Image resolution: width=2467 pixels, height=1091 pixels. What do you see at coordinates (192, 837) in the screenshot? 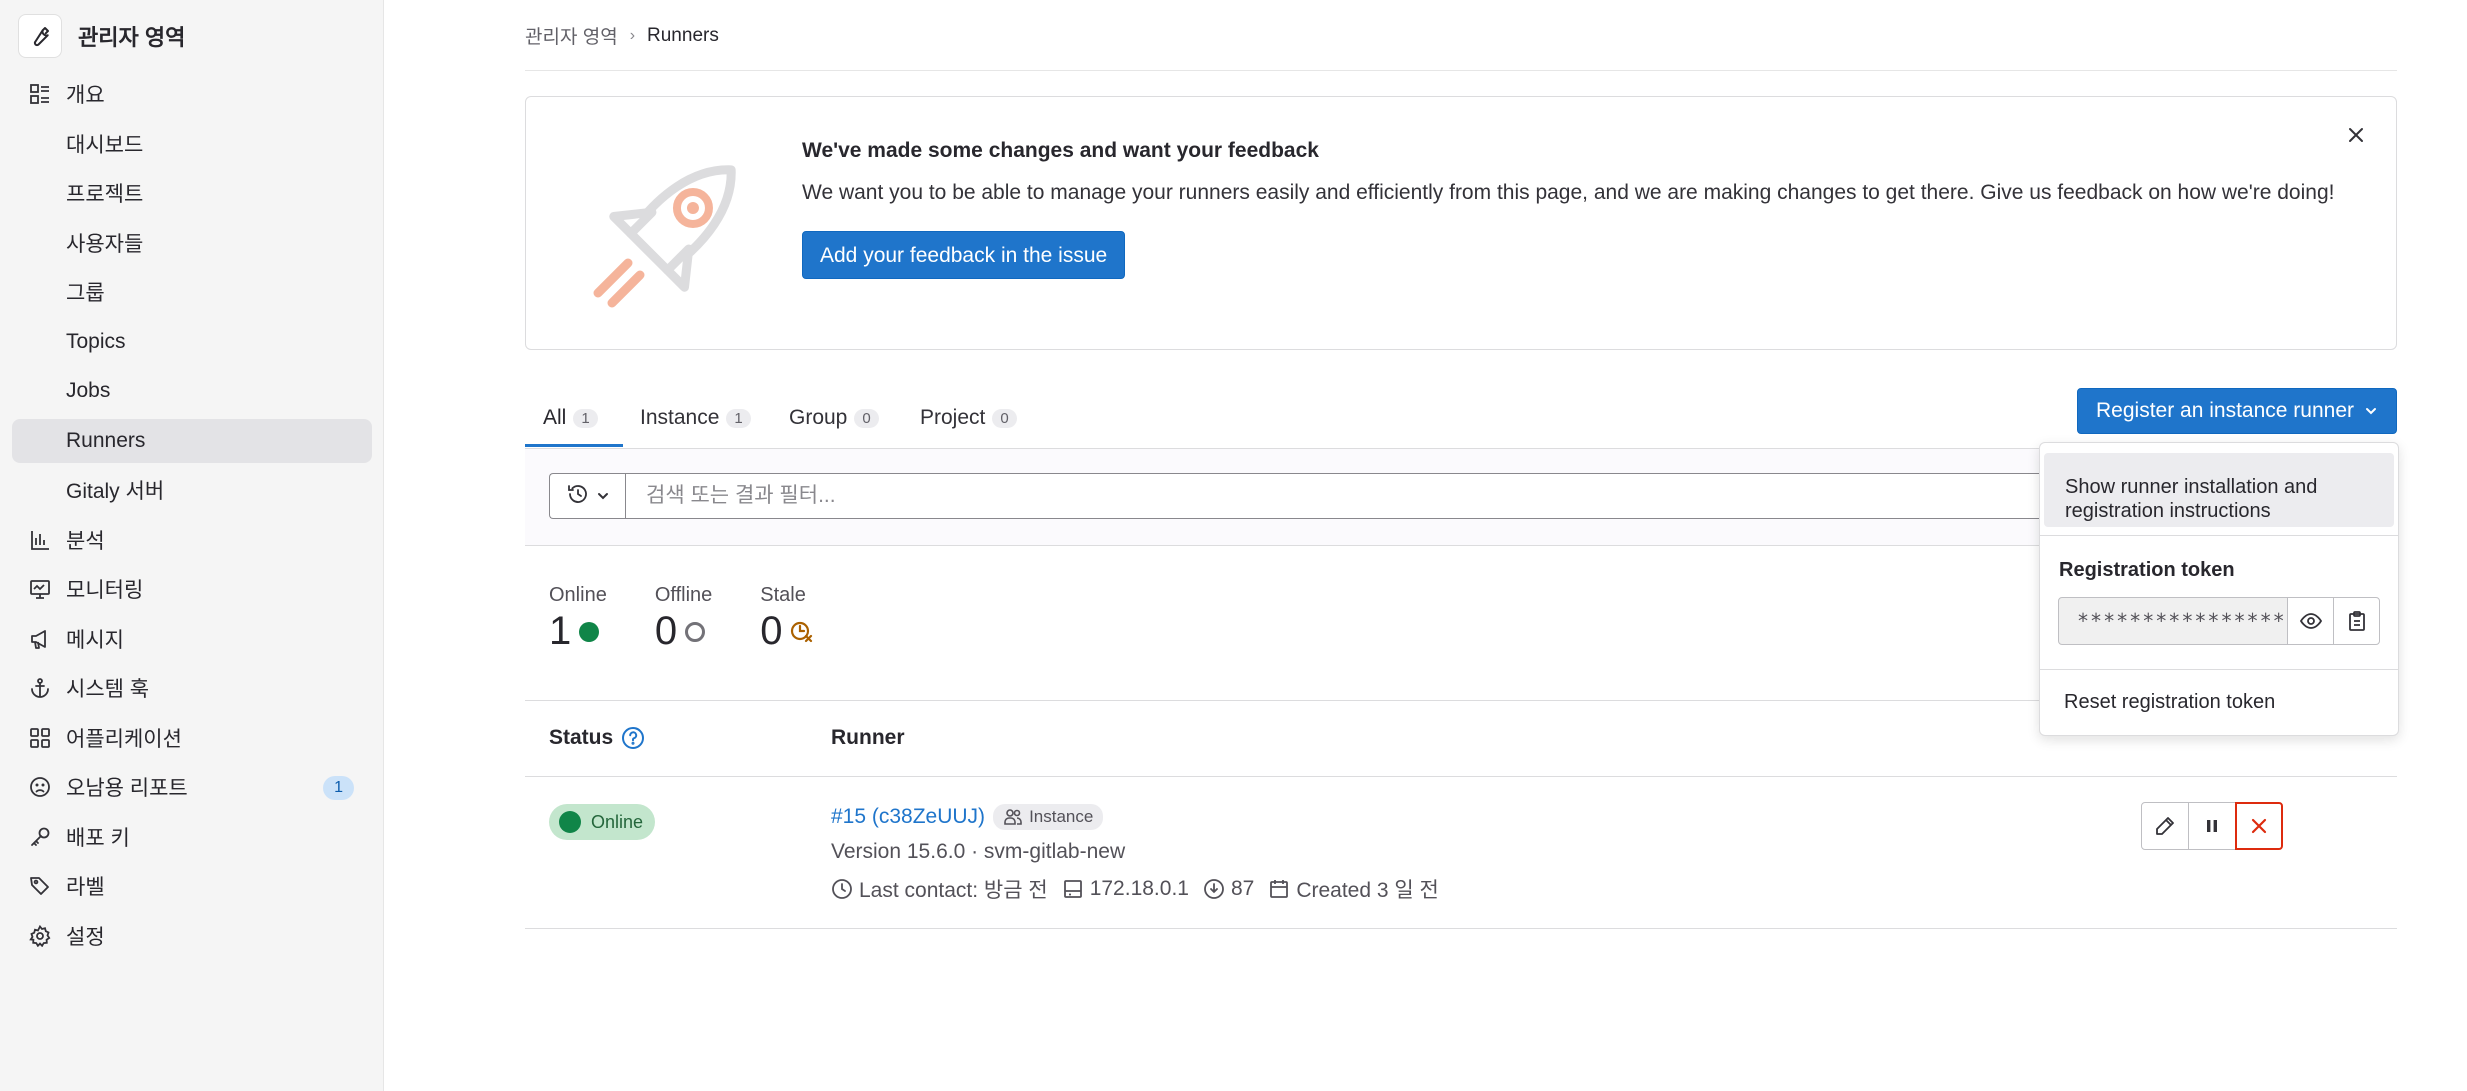
I see `sidebar-item-deploy-keys: 배포 키` at bounding box center [192, 837].